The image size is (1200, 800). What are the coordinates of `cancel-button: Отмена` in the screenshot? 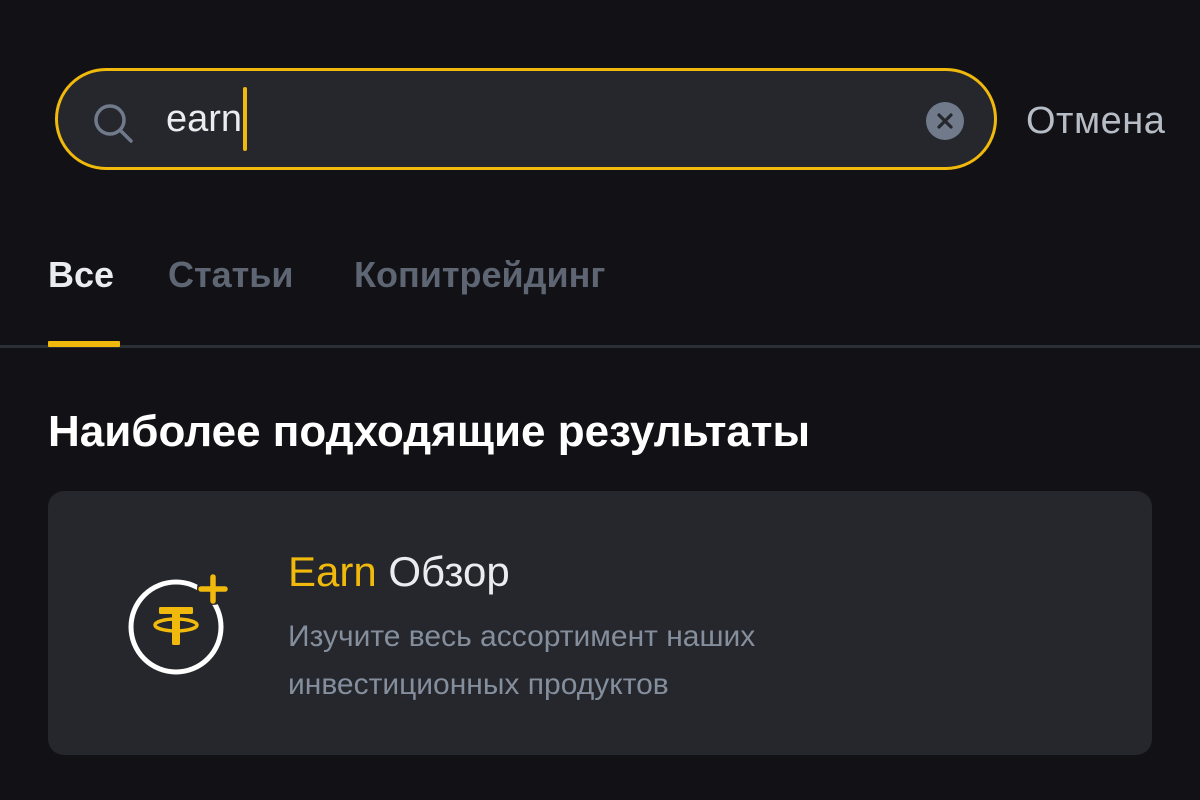 It's located at (1095, 121).